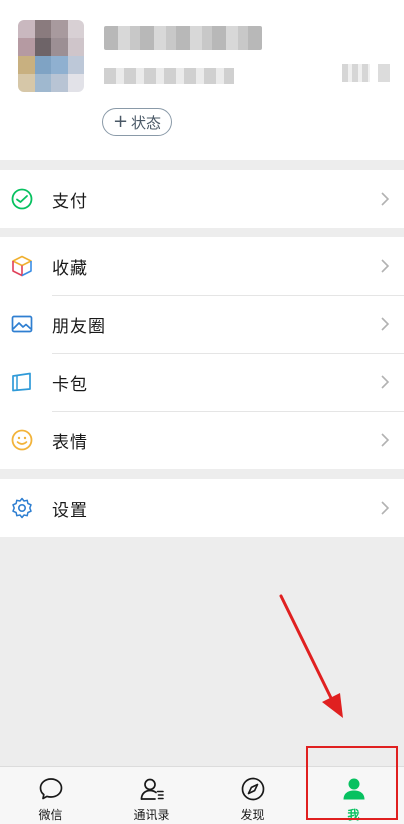 The image size is (404, 824). Describe the element at coordinates (70, 268) in the screenshot. I see `menu-item-label: 收藏` at that location.